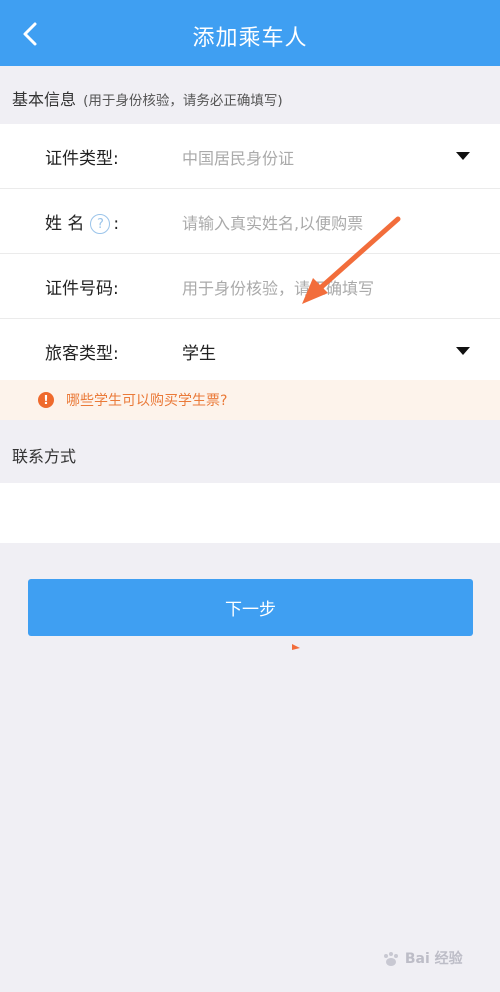 The width and height of the screenshot is (500, 992). Describe the element at coordinates (250, 607) in the screenshot. I see `next-step-button: 下一步` at that location.